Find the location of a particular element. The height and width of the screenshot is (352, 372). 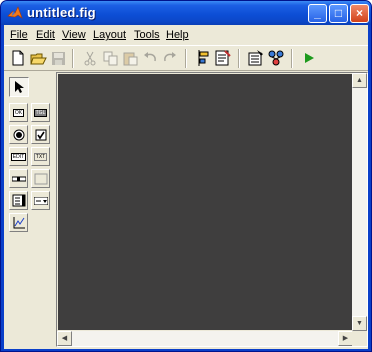

close-icon: × is located at coordinates (359, 13).